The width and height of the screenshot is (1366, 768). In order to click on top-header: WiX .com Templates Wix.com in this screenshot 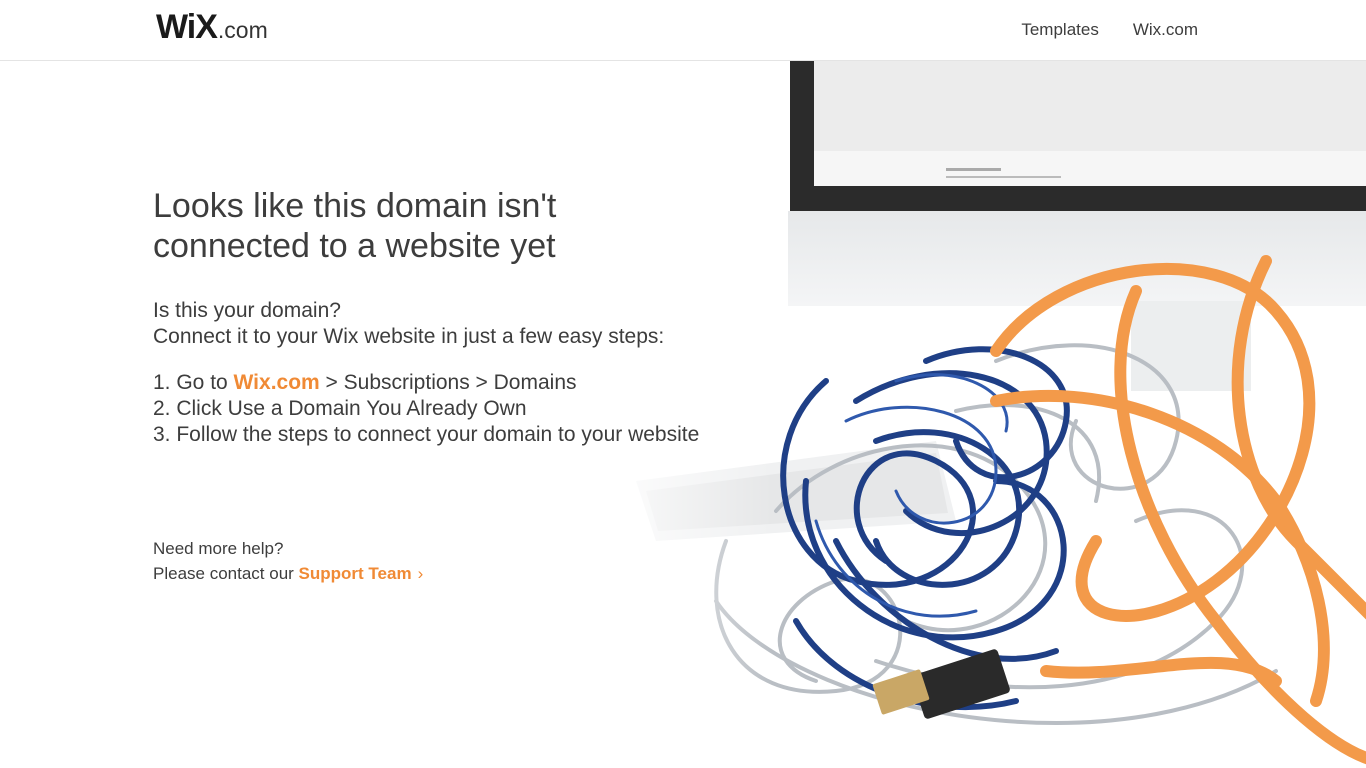, I will do `click(683, 30)`.